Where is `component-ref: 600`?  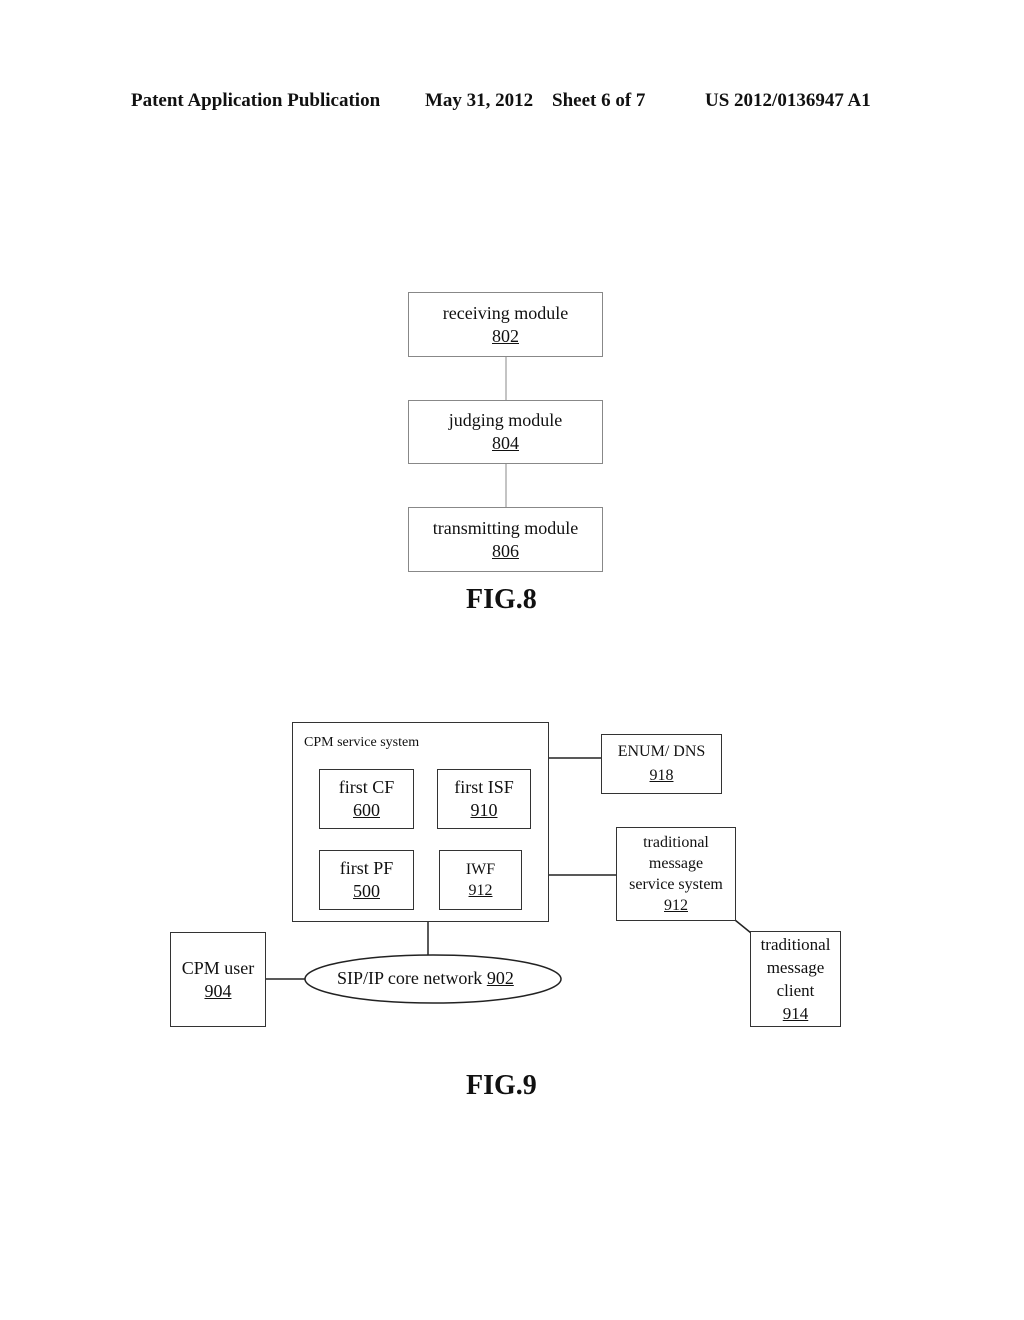 component-ref: 600 is located at coordinates (366, 810).